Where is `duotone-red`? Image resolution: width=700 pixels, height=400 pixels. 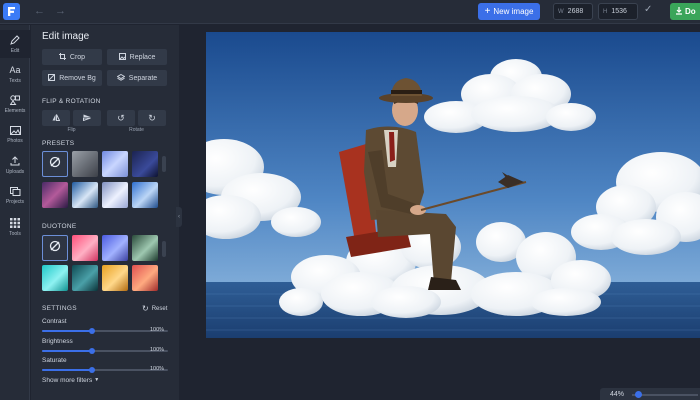
duotone-red is located at coordinates (145, 278).